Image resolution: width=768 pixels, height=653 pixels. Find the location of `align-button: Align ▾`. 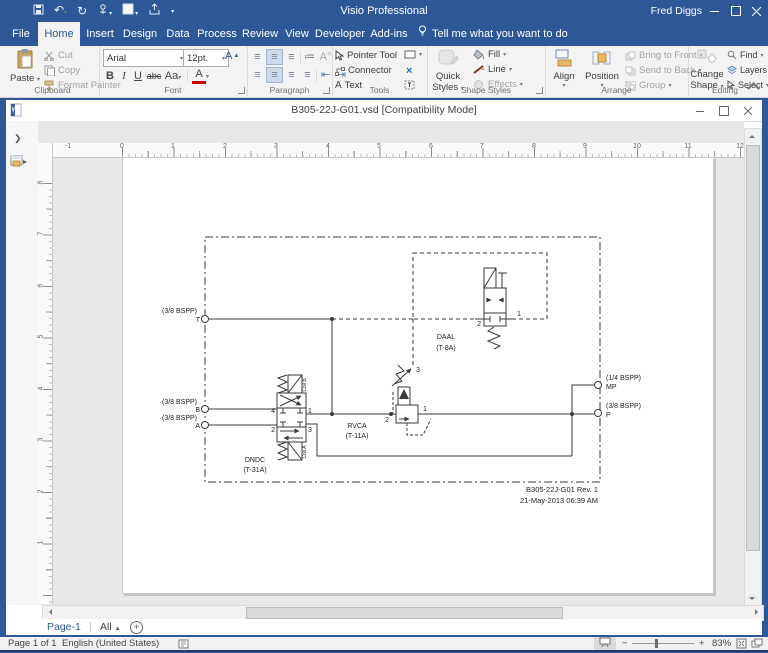

align-button: Align ▾ is located at coordinates (564, 68).